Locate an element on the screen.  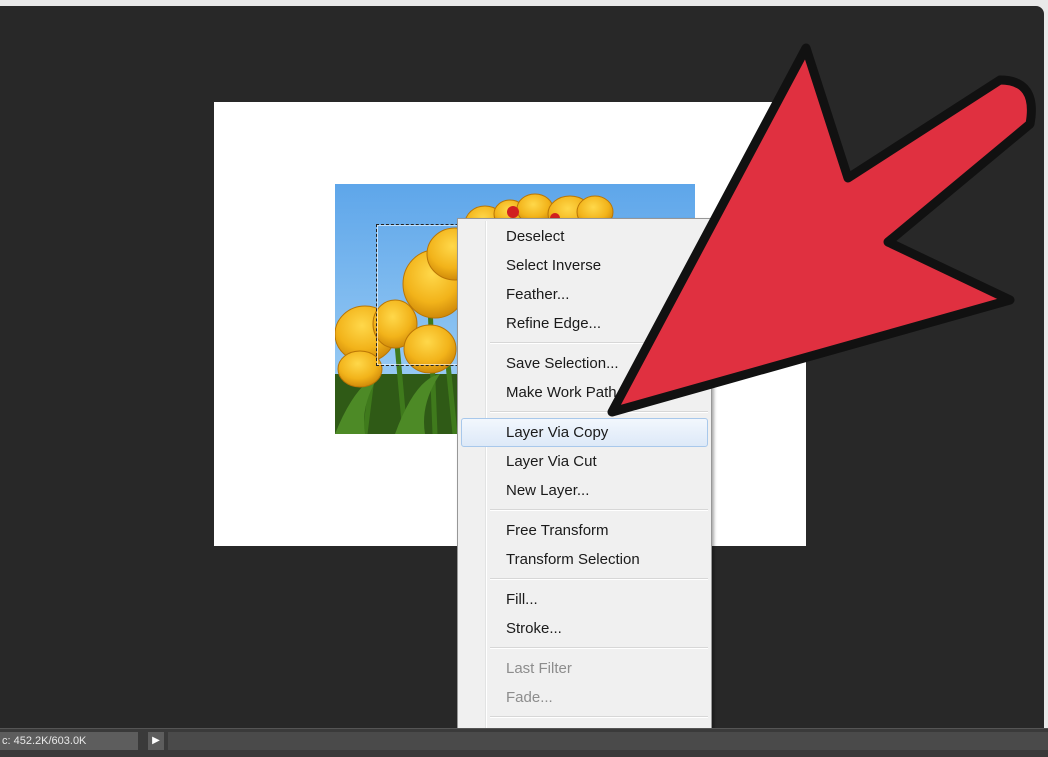
menu-item-last-filter: Last Filter is located at coordinates (539, 668).